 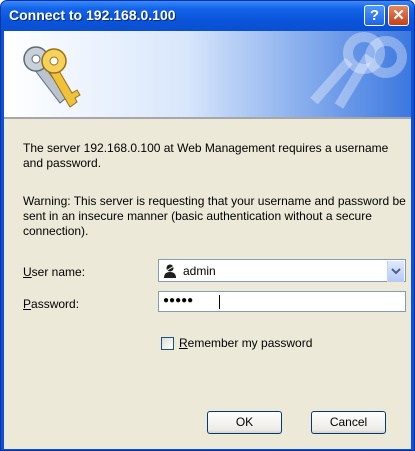 I want to click on user-icon, so click(x=170, y=271).